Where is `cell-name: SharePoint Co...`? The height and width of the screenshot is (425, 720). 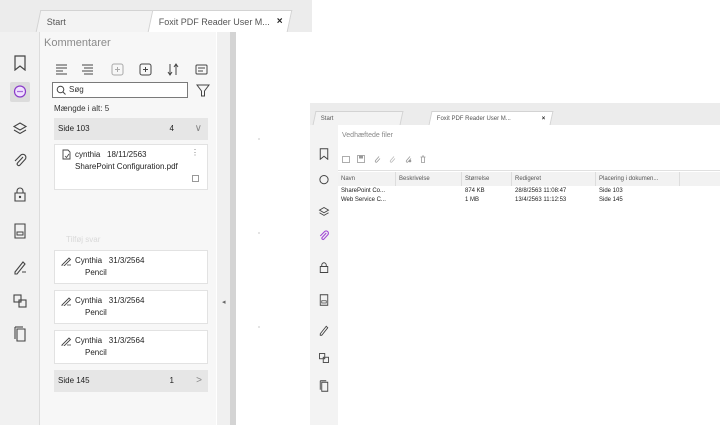
cell-name: SharePoint Co... is located at coordinates (363, 191).